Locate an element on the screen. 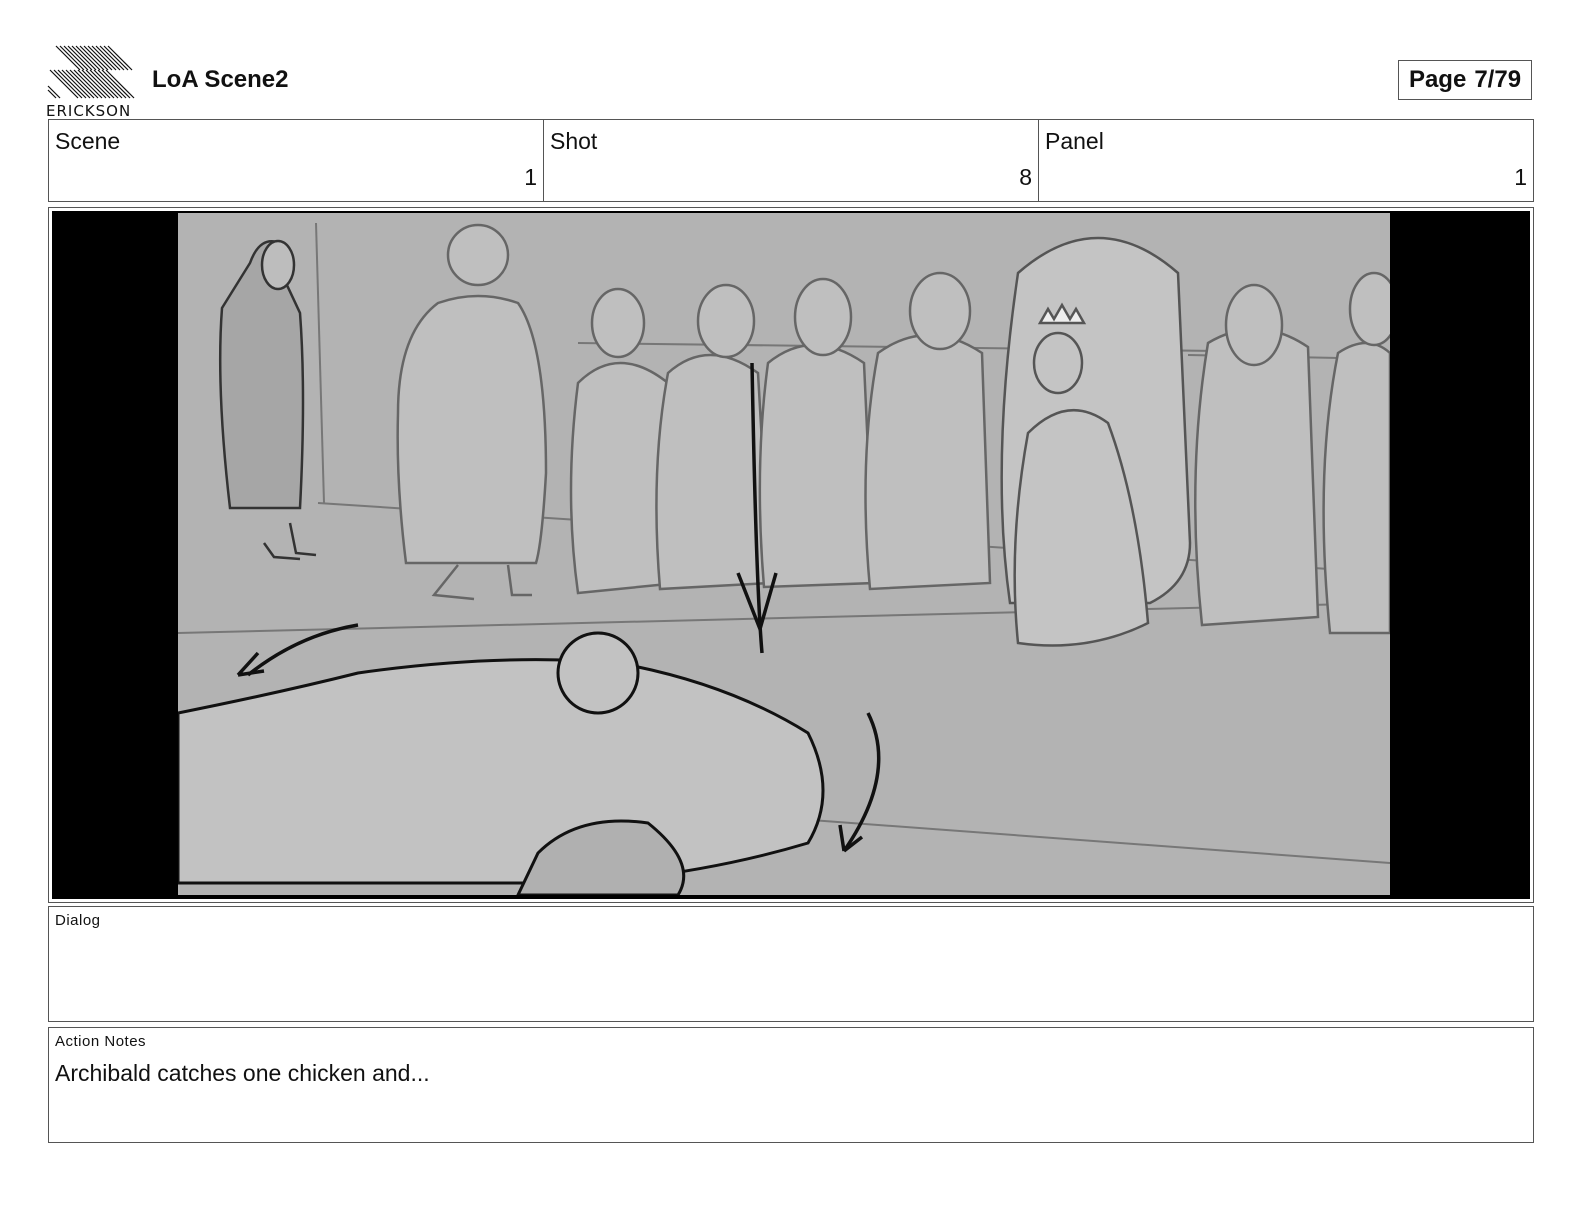 This screenshot has height=1224, width=1584. logo-caption: ERICKSON is located at coordinates (89, 111).